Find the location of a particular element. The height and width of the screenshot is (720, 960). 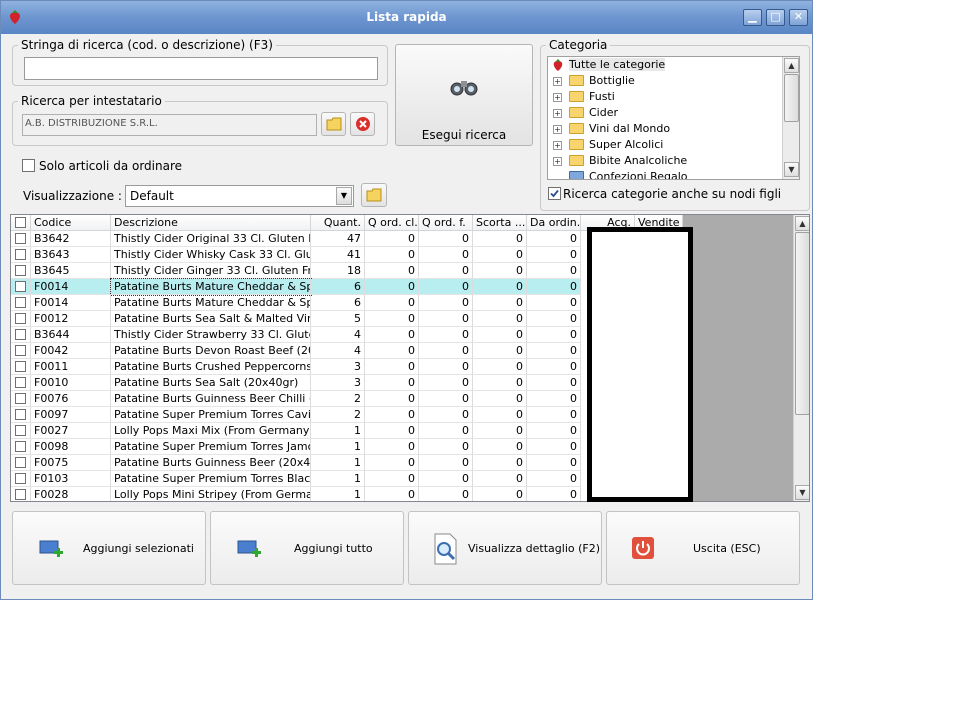

cell-quantity: 4 is located at coordinates (338, 335).